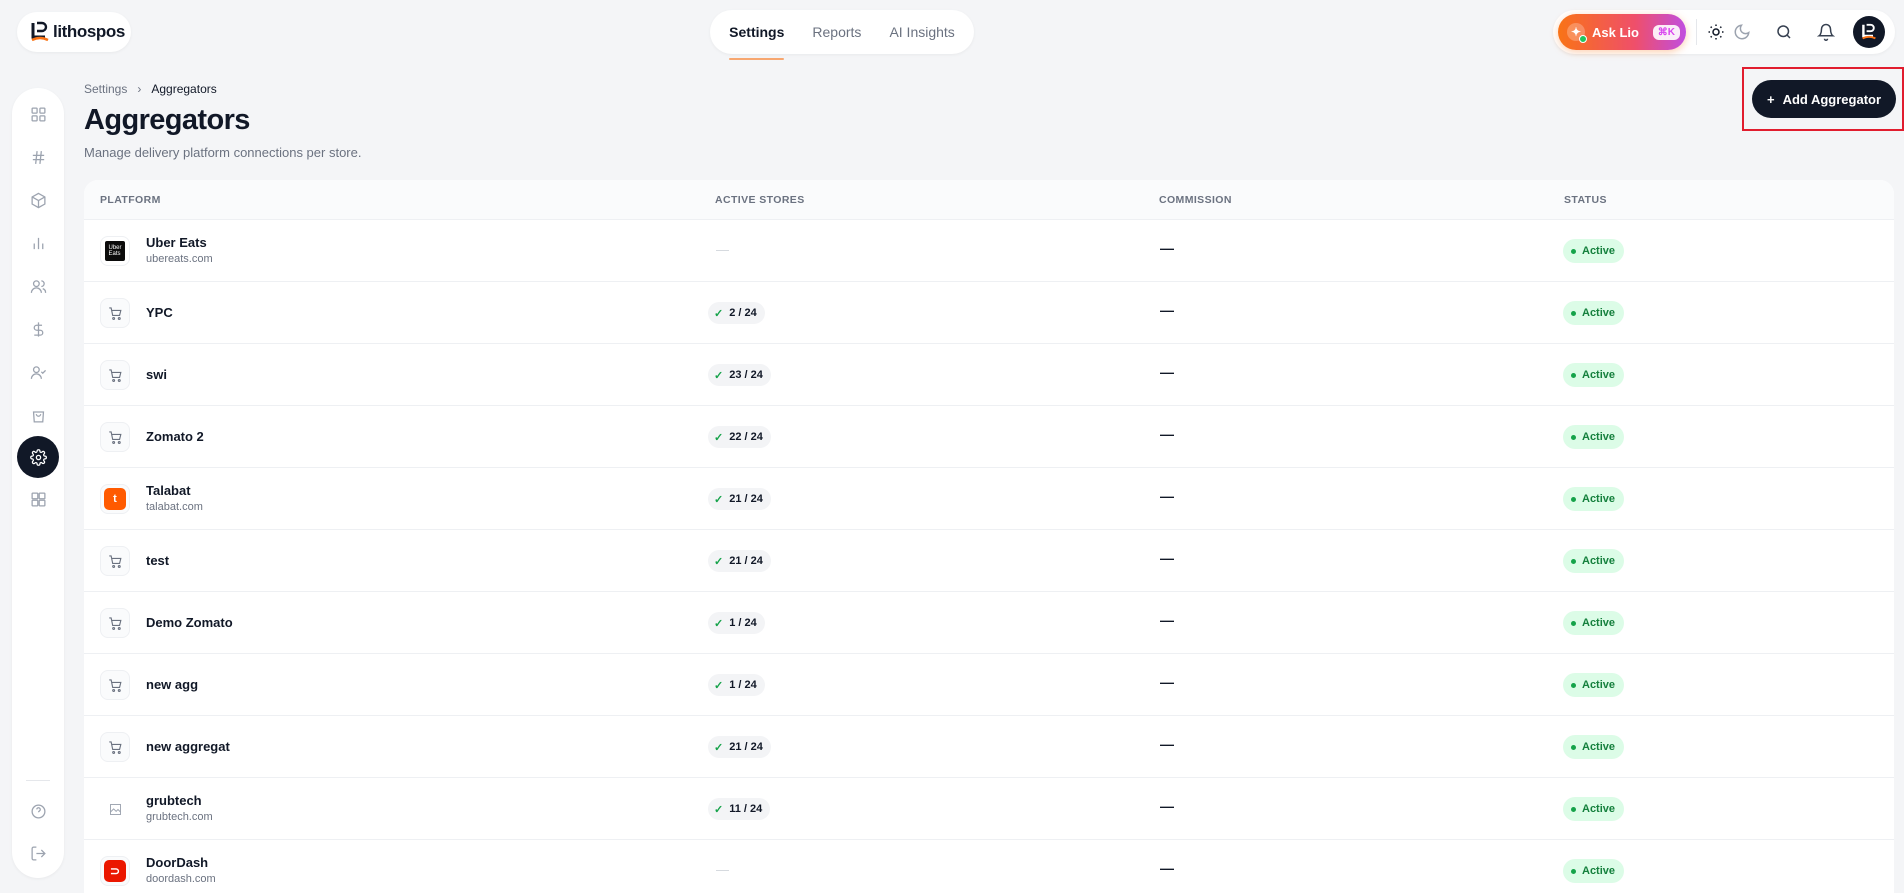 This screenshot has height=893, width=1904. Describe the element at coordinates (179, 259) in the screenshot. I see `platform-domain: ubereats.com` at that location.